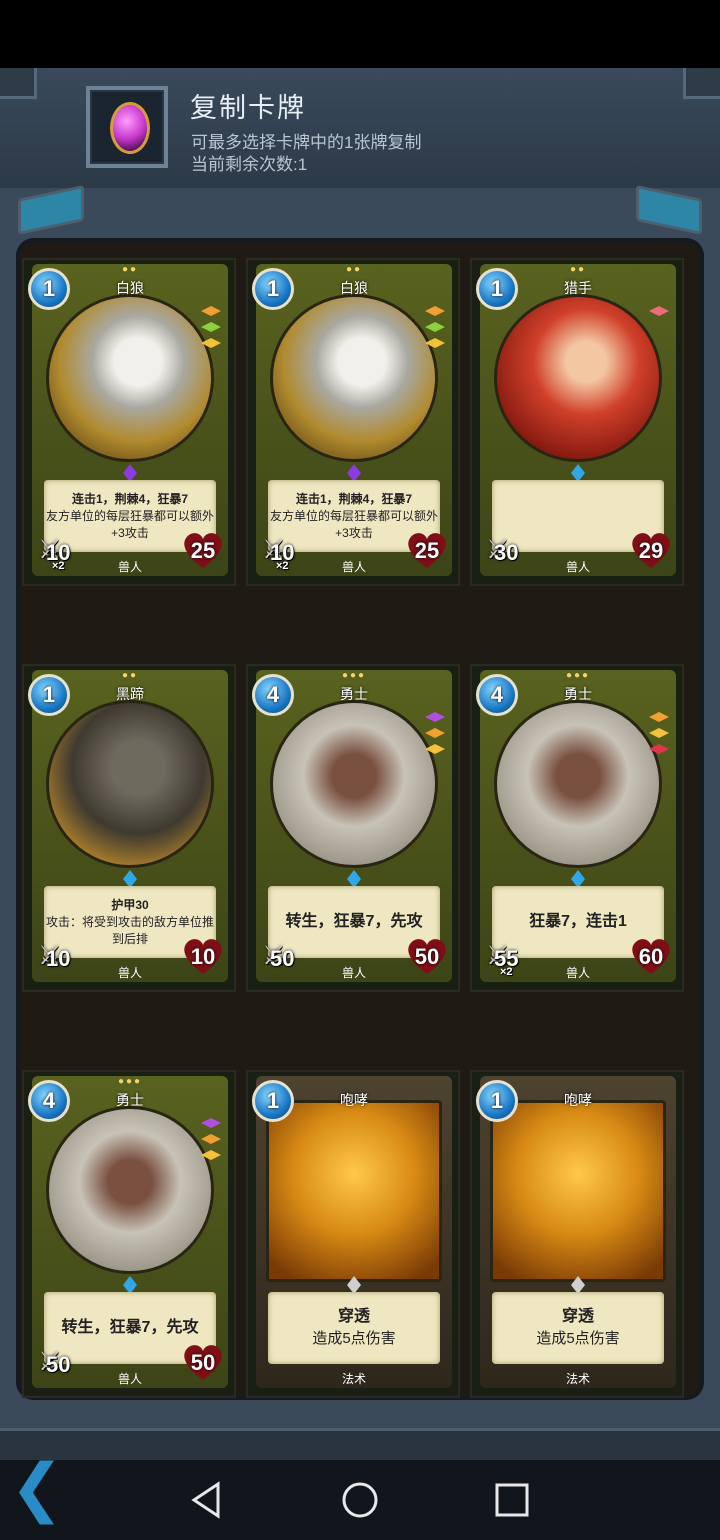 This screenshot has width=720, height=1540. I want to click on square-recent-icon, so click(512, 1500).